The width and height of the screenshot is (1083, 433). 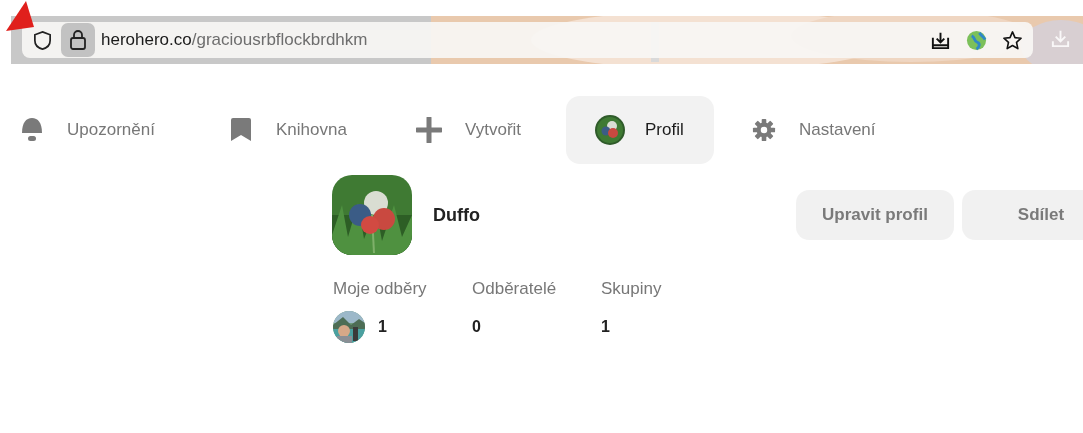 I want to click on edit-profile-button: Upravit profil, so click(x=875, y=215).